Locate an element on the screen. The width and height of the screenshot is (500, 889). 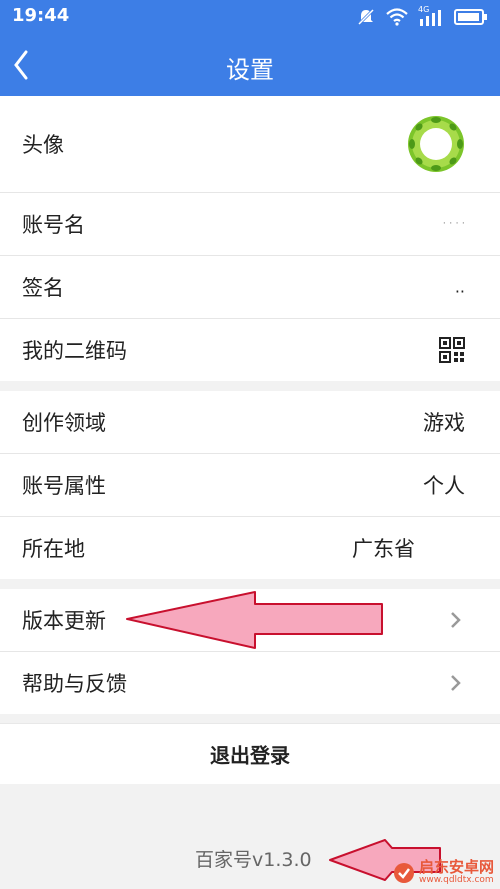
location-row: 所在地 广东省 is located at coordinates (250, 548).